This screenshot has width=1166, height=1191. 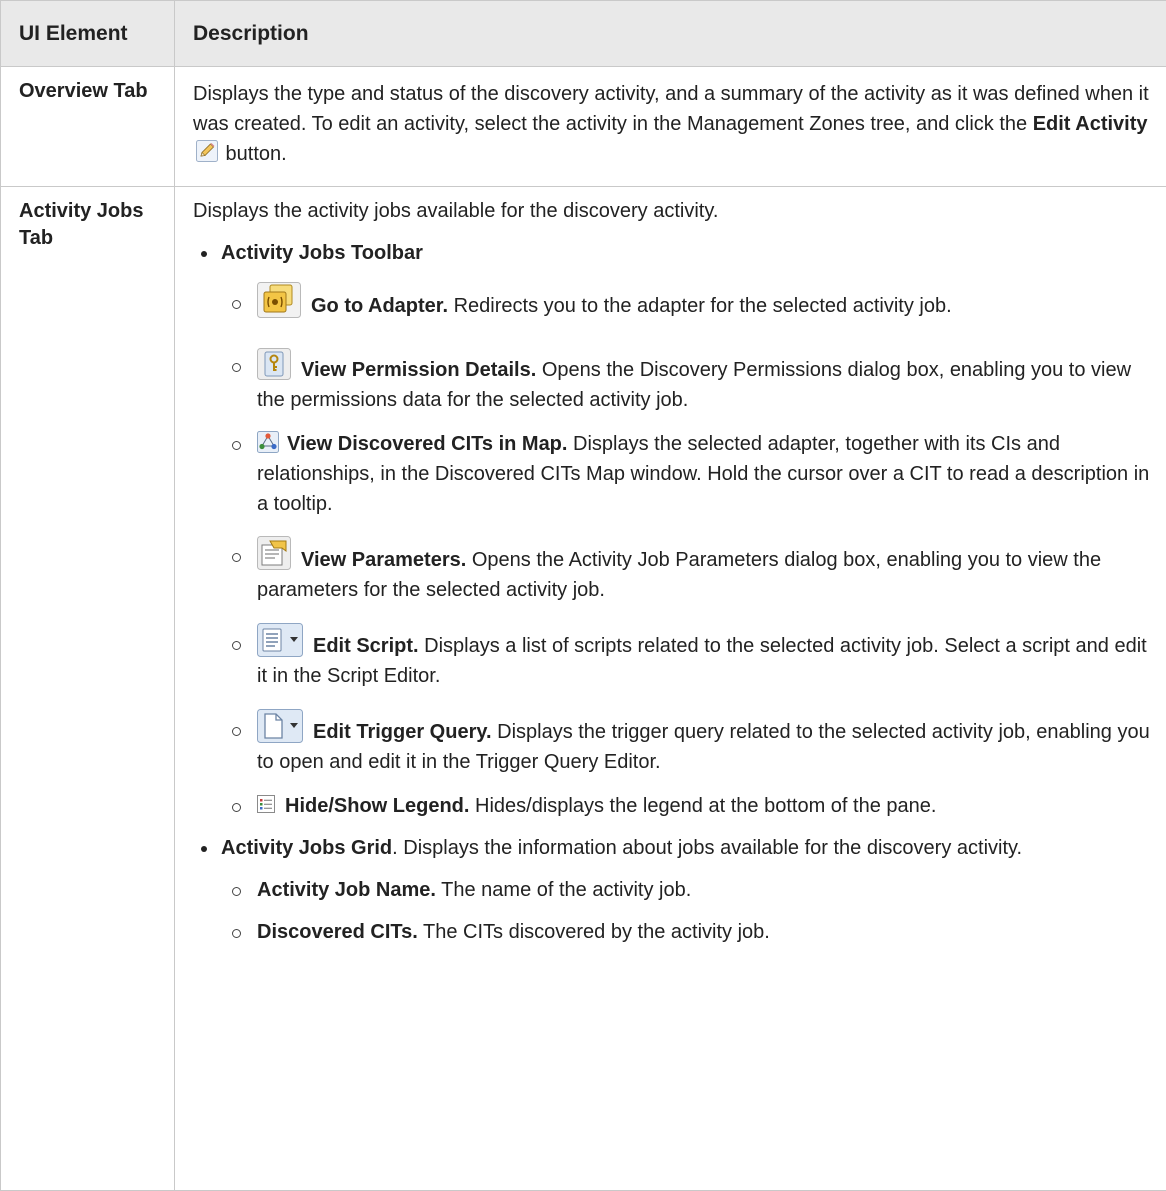 I want to click on go-to-adapter-label: Go to Adapter., so click(x=379, y=306).